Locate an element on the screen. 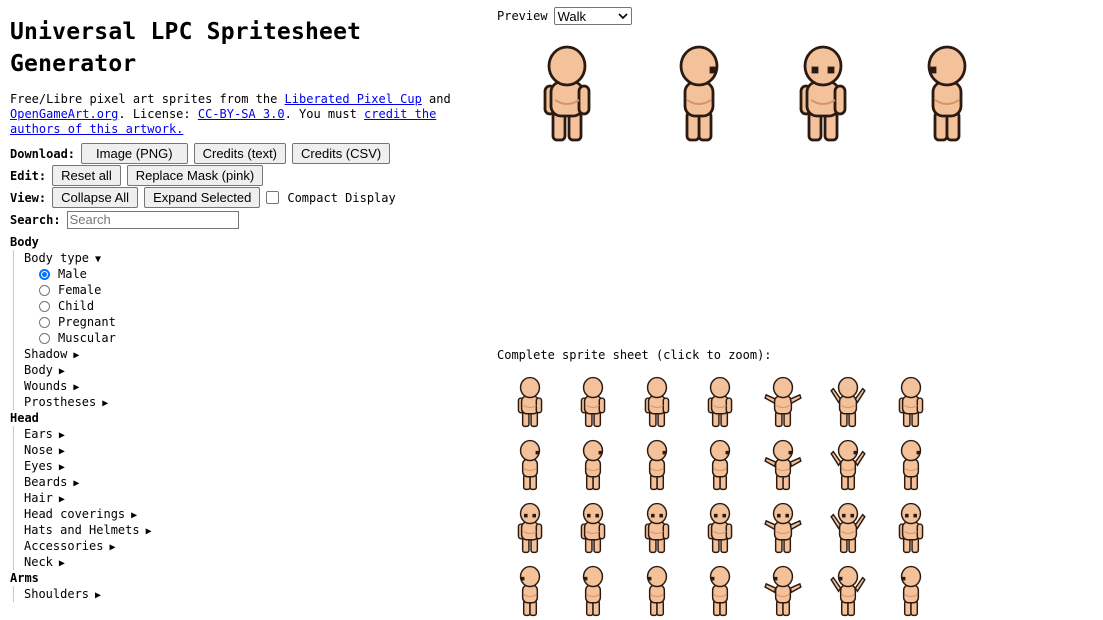 The width and height of the screenshot is (1103, 620). tree-item-prostheses: Prostheses ▶ is located at coordinates (252, 402).